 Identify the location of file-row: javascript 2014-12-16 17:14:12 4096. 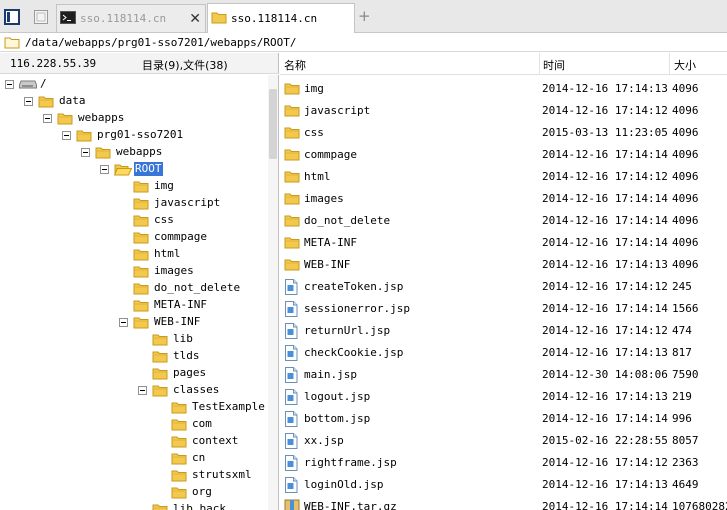
(503, 111).